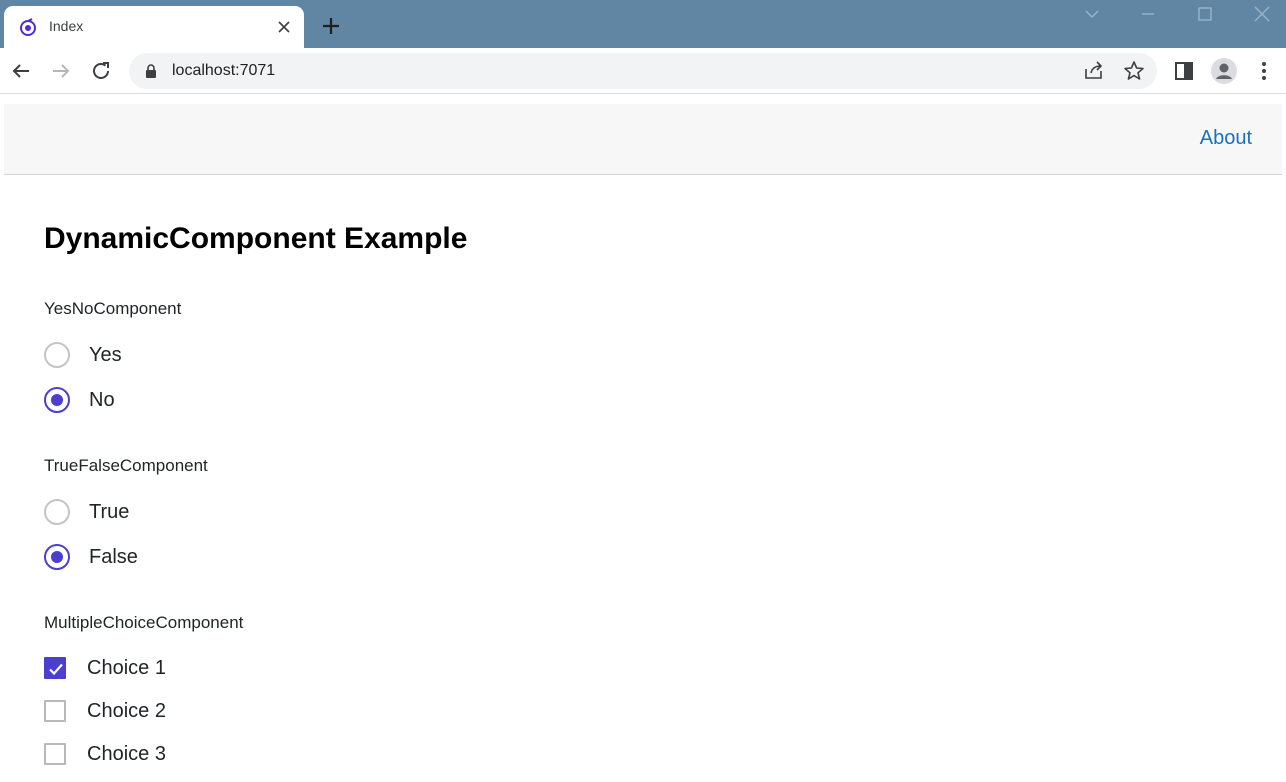 This screenshot has width=1286, height=782. What do you see at coordinates (1094, 71) in the screenshot?
I see `share-icon` at bounding box center [1094, 71].